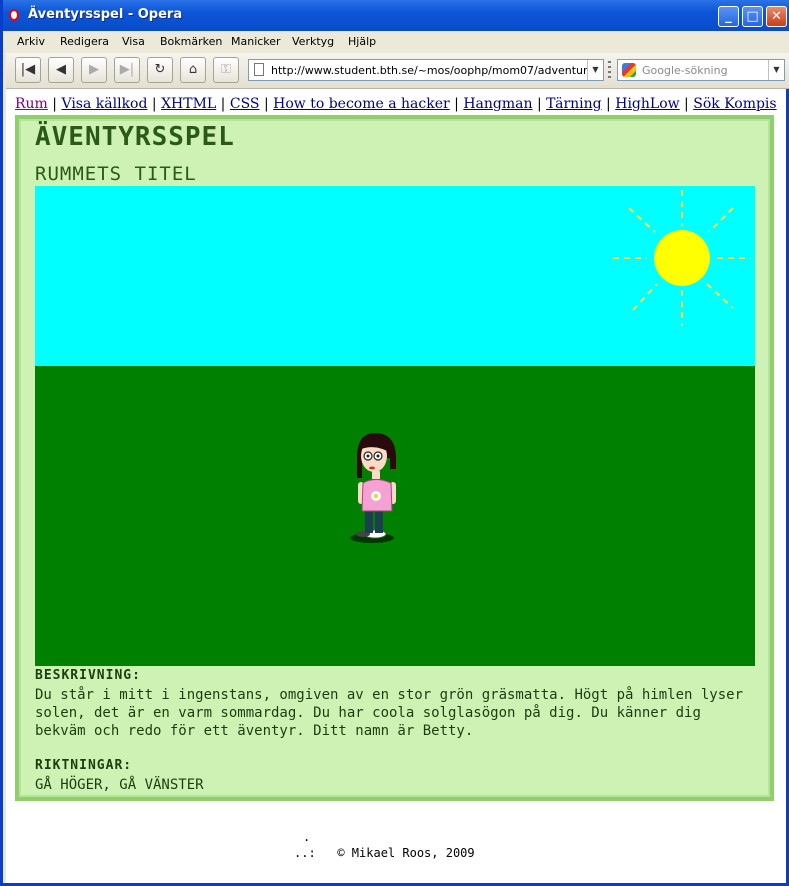  Describe the element at coordinates (259, 69) in the screenshot. I see `page-icon` at that location.